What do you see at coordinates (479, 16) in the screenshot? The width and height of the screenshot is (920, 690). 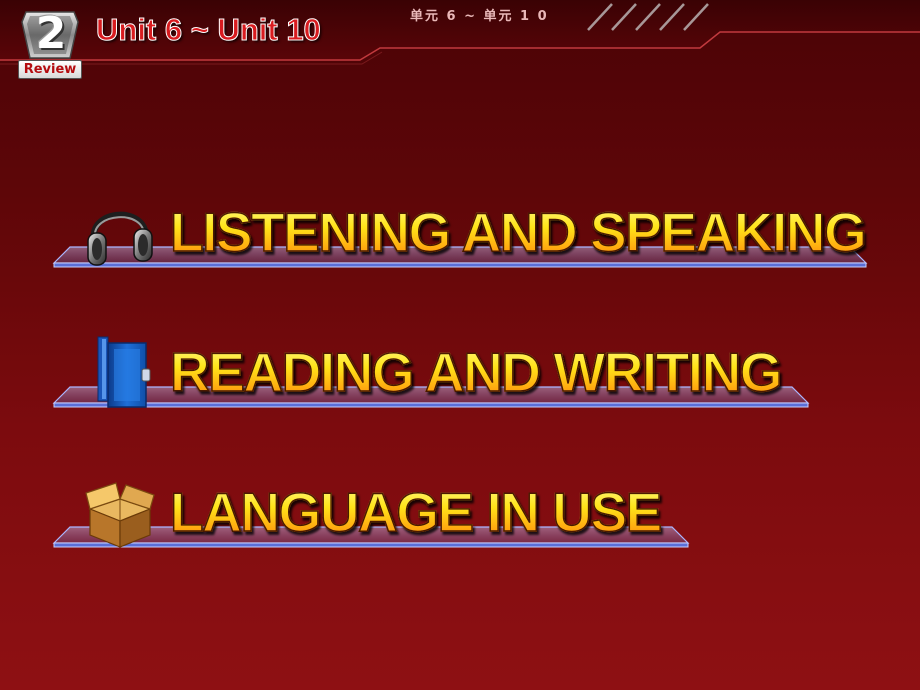 I see `unit-range-subtitle: 单元 6 ~ 单元 1 0` at bounding box center [479, 16].